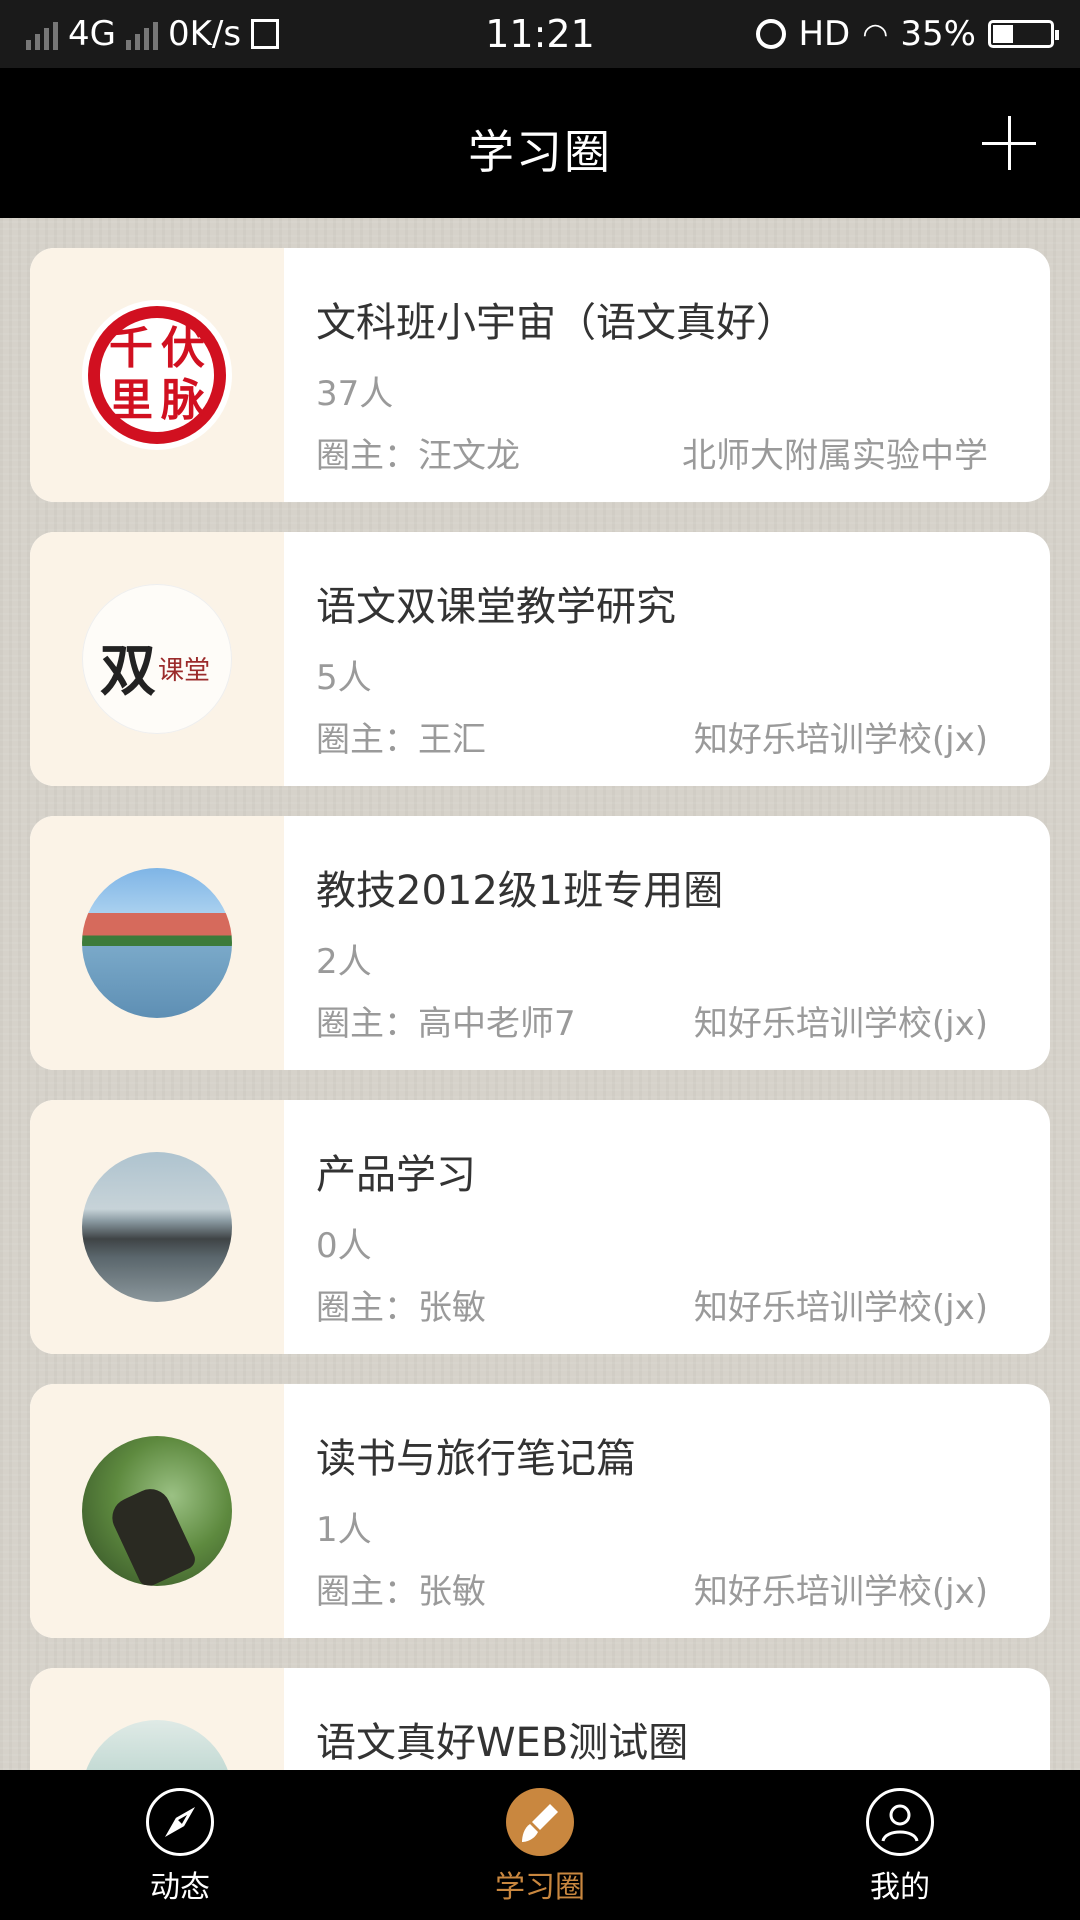 The height and width of the screenshot is (1920, 1080). Describe the element at coordinates (396, 1175) in the screenshot. I see `circle-name: 产品学习` at that location.